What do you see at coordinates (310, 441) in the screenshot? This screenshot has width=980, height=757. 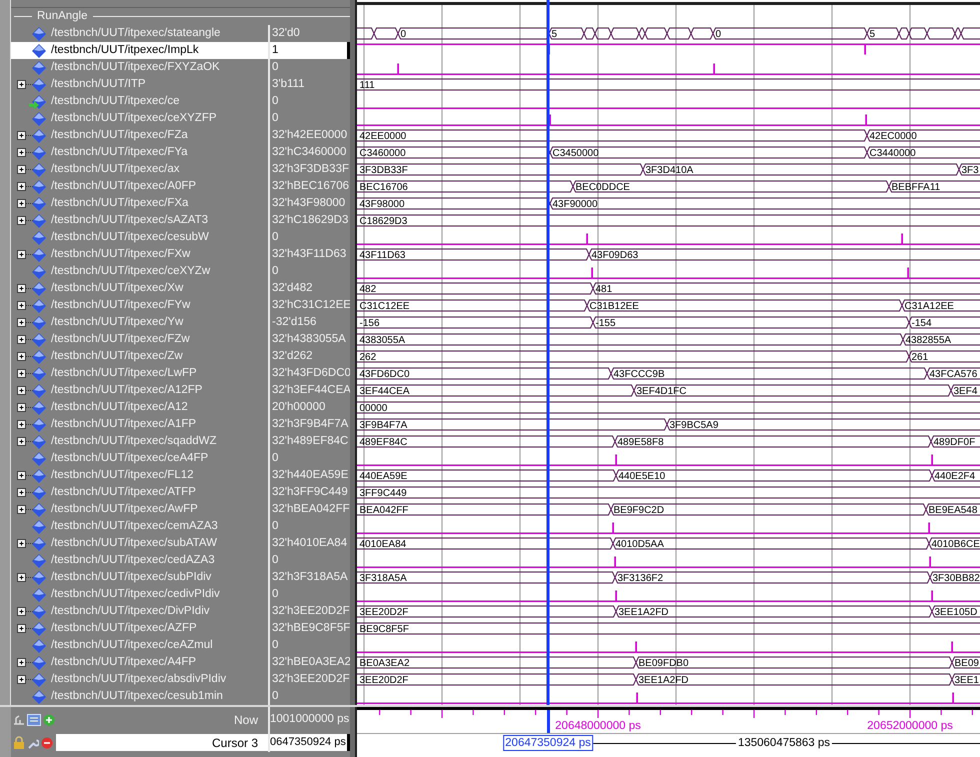 I see `signal-value: 32'h489EF84C` at bounding box center [310, 441].